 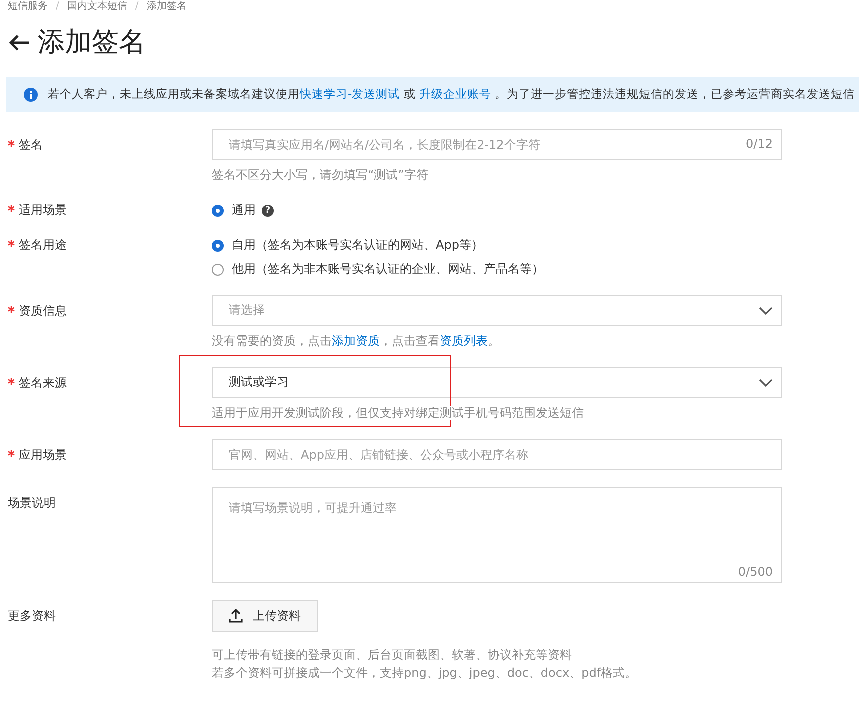 What do you see at coordinates (455, 94) in the screenshot?
I see `notice-link: 升级企业账号` at bounding box center [455, 94].